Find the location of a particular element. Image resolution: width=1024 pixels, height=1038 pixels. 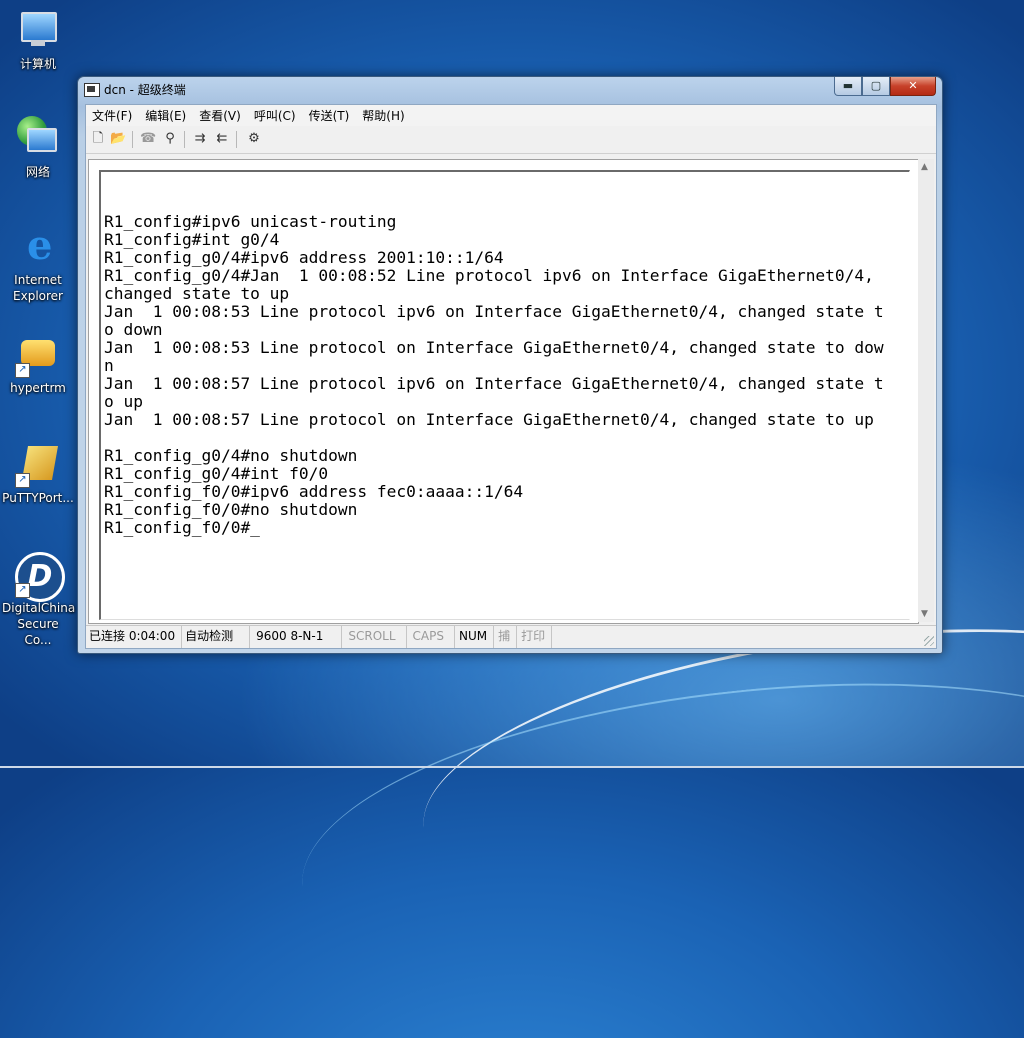

desktop-icon-label: Internet Explorer is located at coordinates (38, 288).